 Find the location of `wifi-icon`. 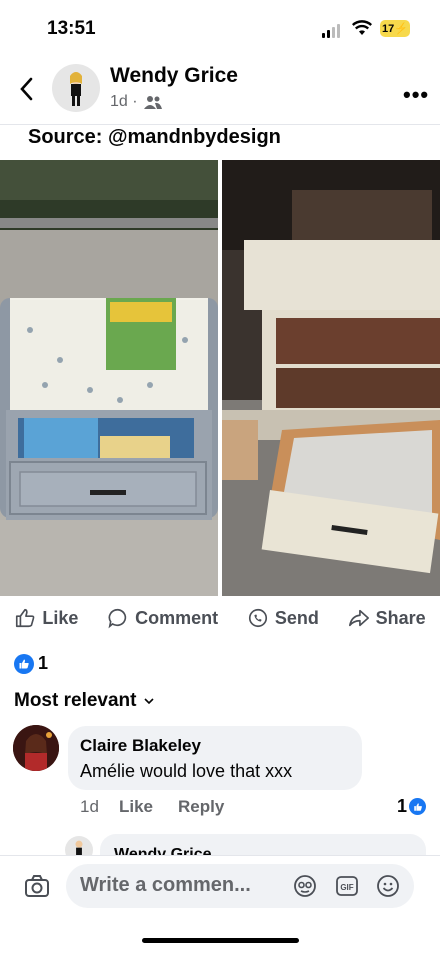

wifi-icon is located at coordinates (362, 27).